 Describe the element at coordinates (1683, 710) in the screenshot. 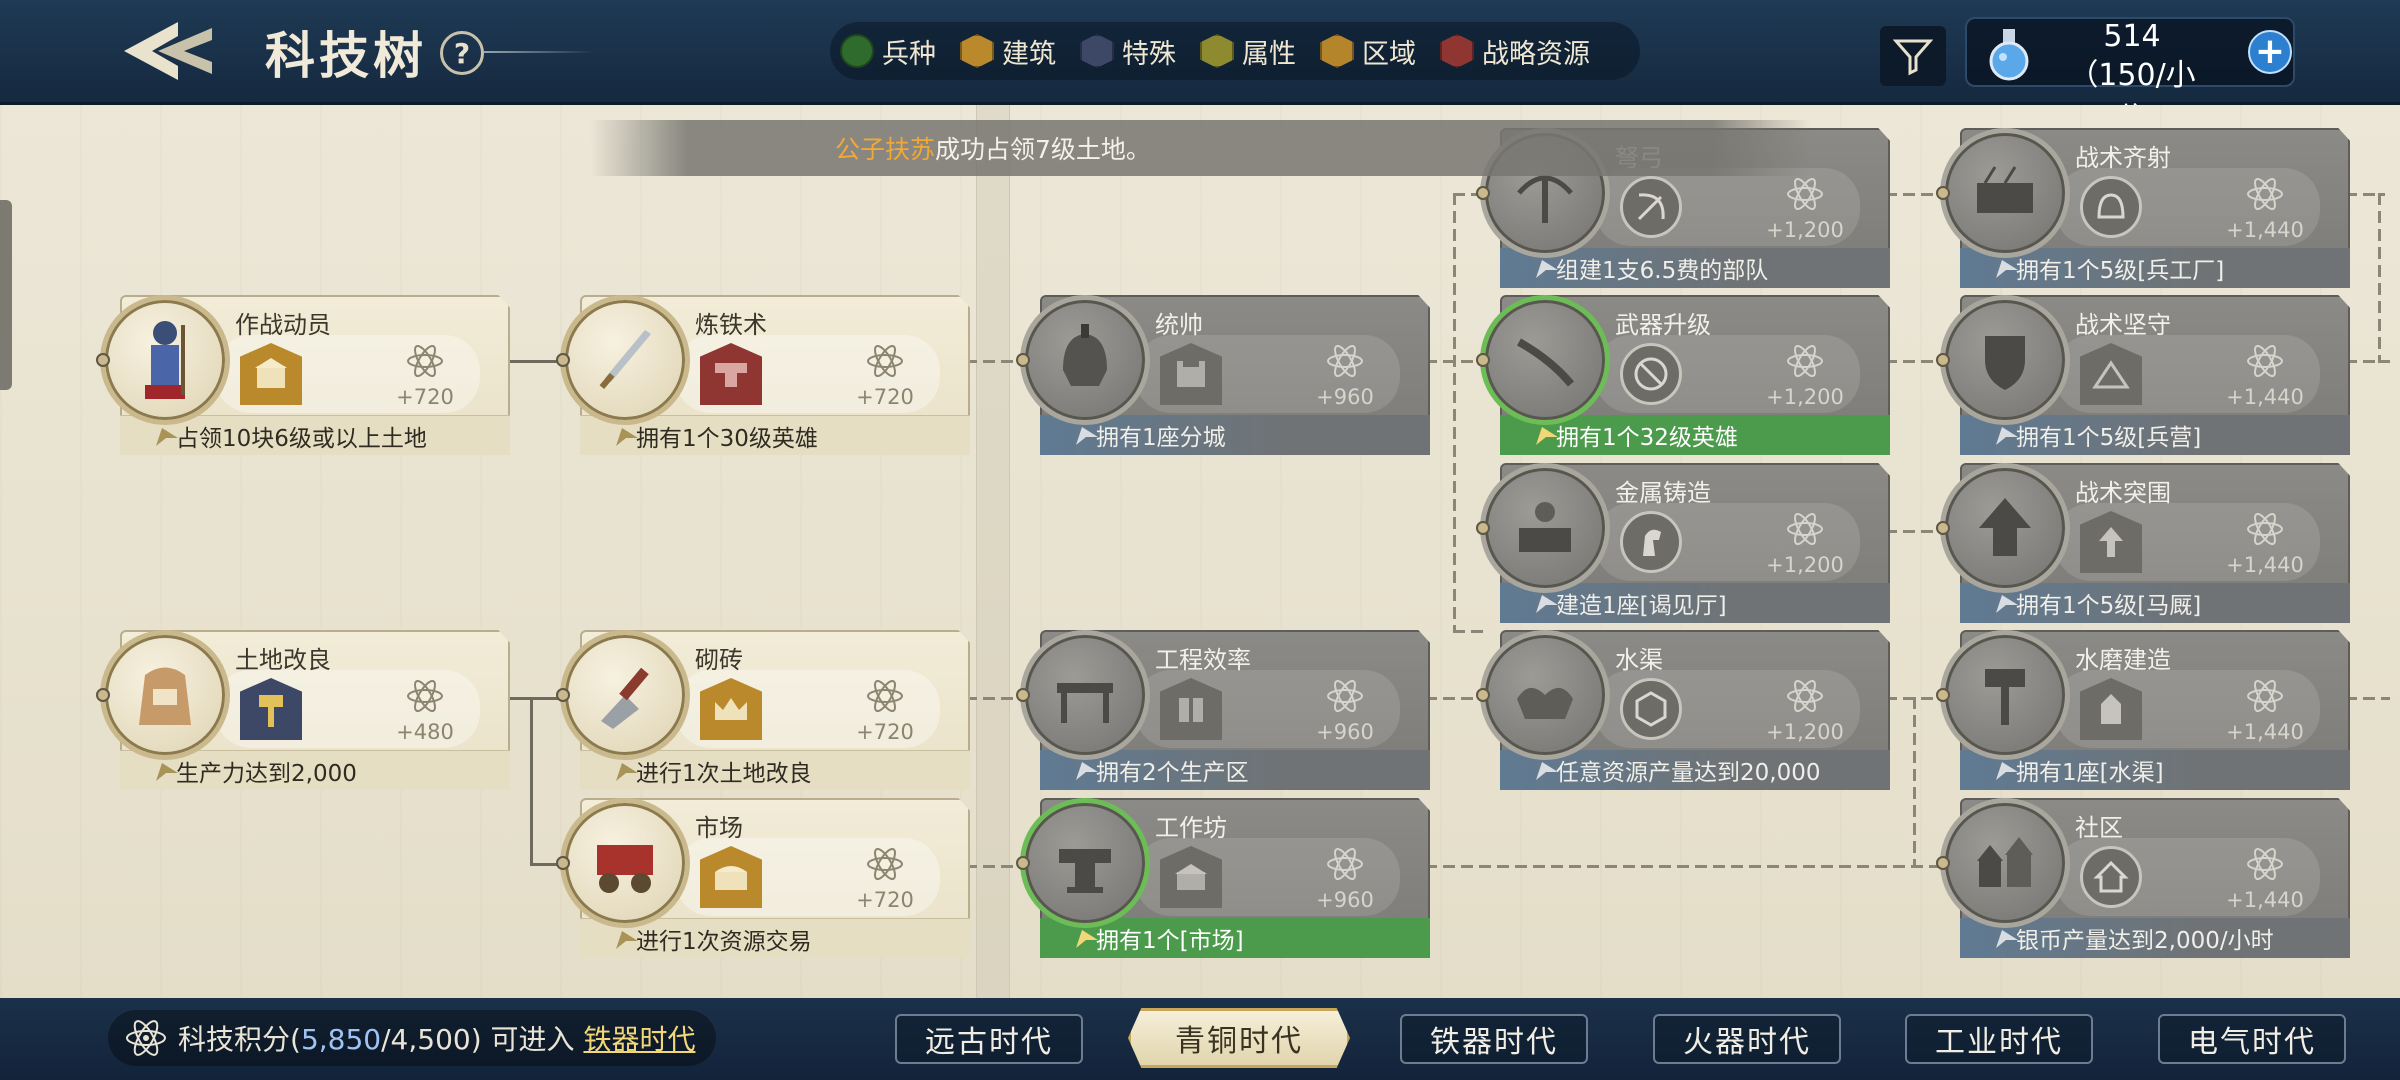

I see `tech-node-shuiqu: 水渠 +1,200 任意资源产量达到20,000` at that location.